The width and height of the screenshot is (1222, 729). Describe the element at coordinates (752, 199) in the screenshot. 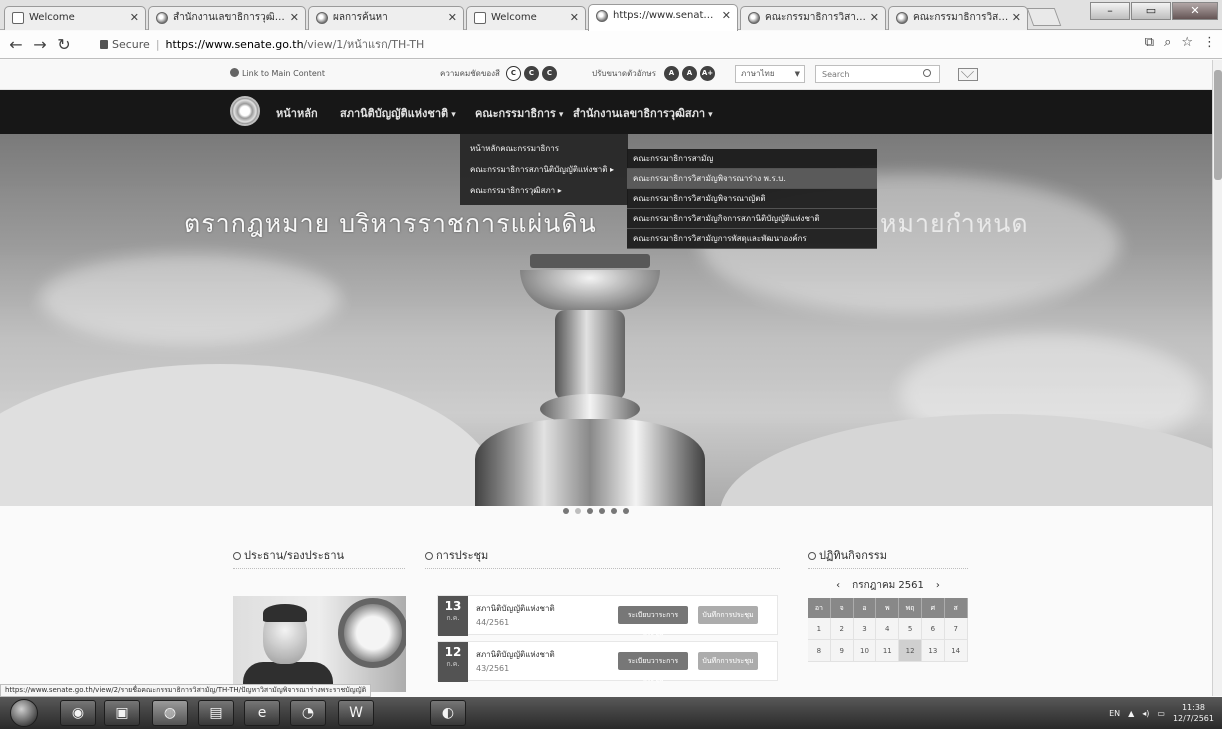

I see `flyout-item: คณะกรรมาธิการวิสามัญพิจารณาญัตติ` at that location.